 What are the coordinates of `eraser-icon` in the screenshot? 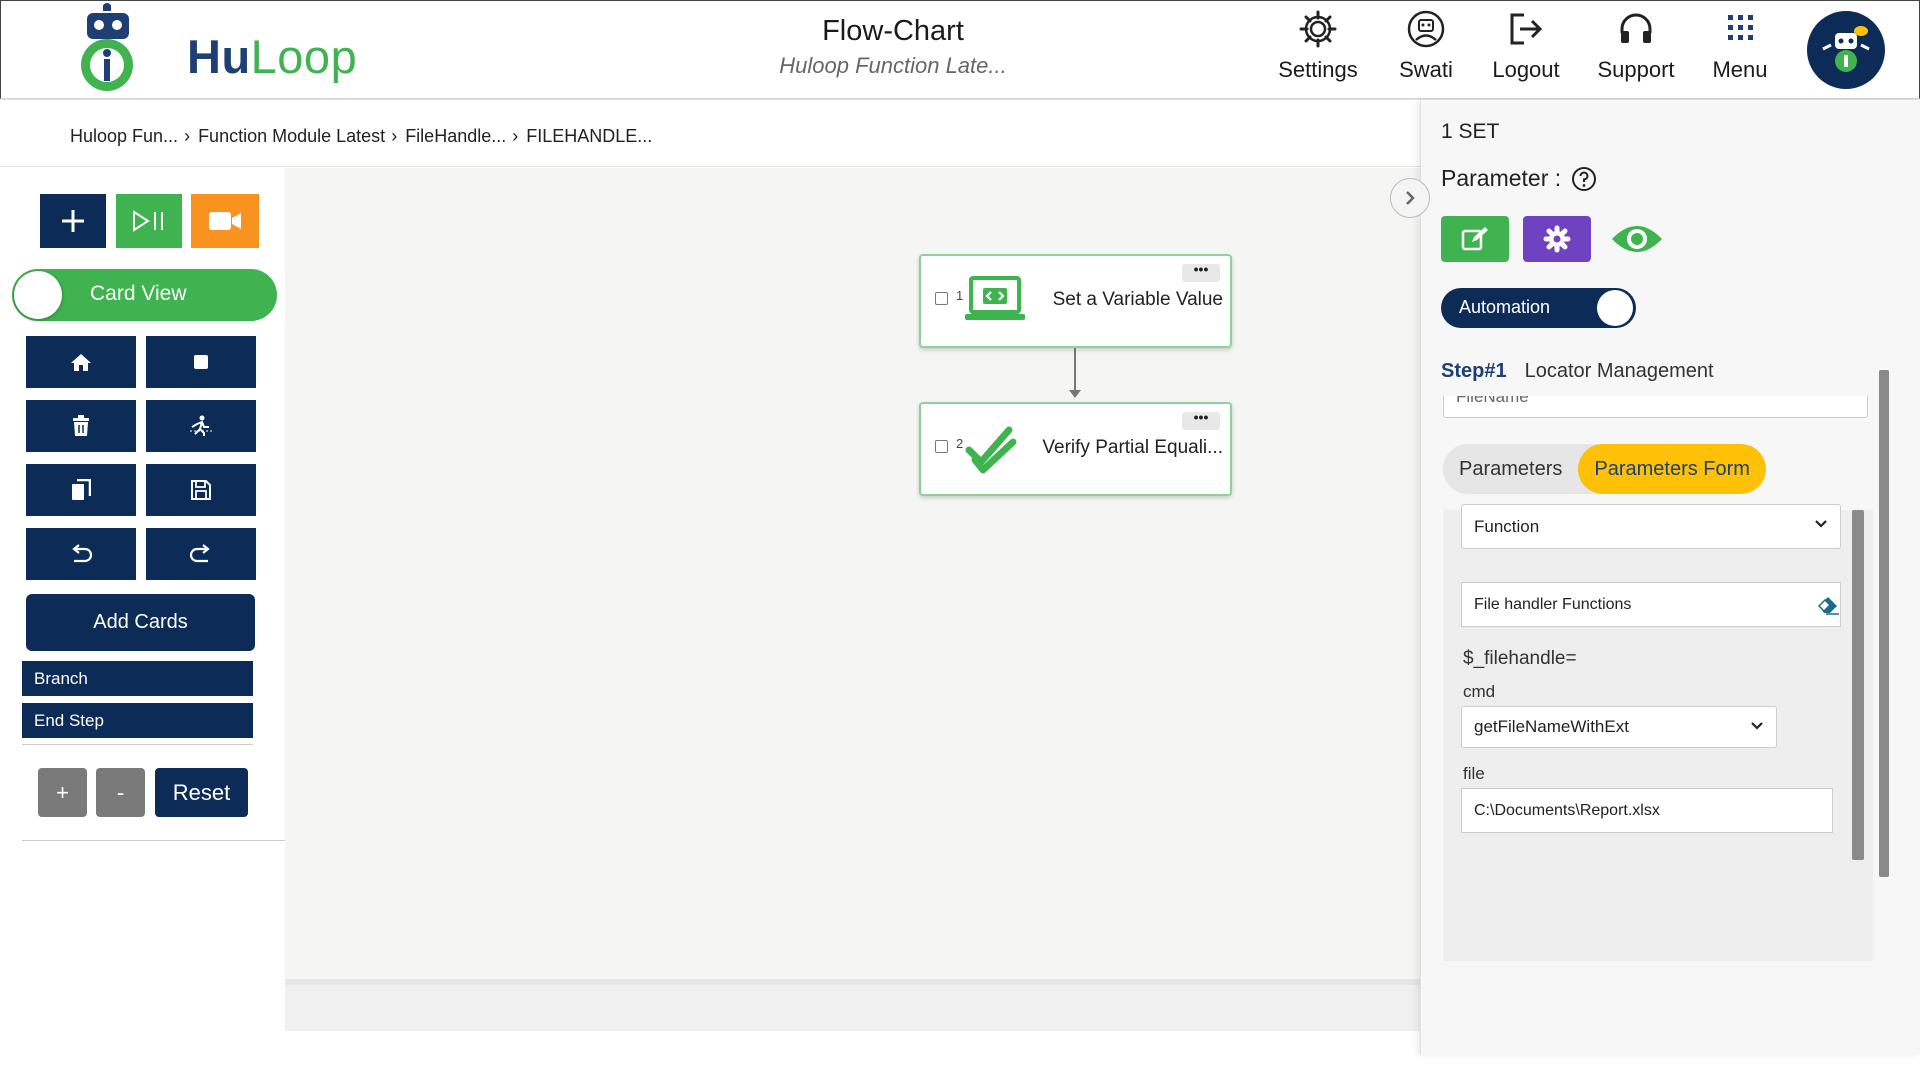 It's located at (1828, 604).